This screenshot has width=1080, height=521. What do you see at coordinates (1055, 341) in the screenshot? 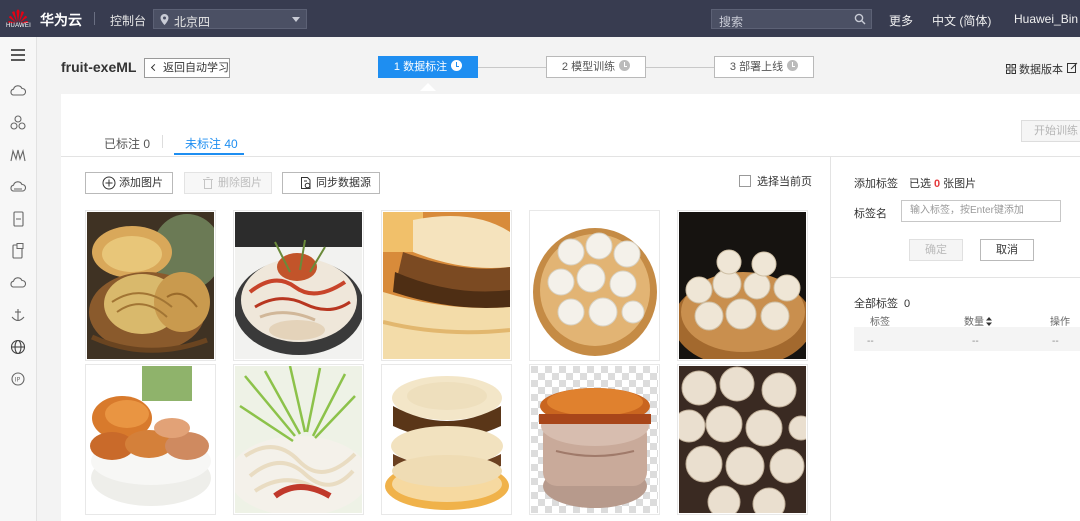
I see `cell-action: --` at bounding box center [1055, 341].